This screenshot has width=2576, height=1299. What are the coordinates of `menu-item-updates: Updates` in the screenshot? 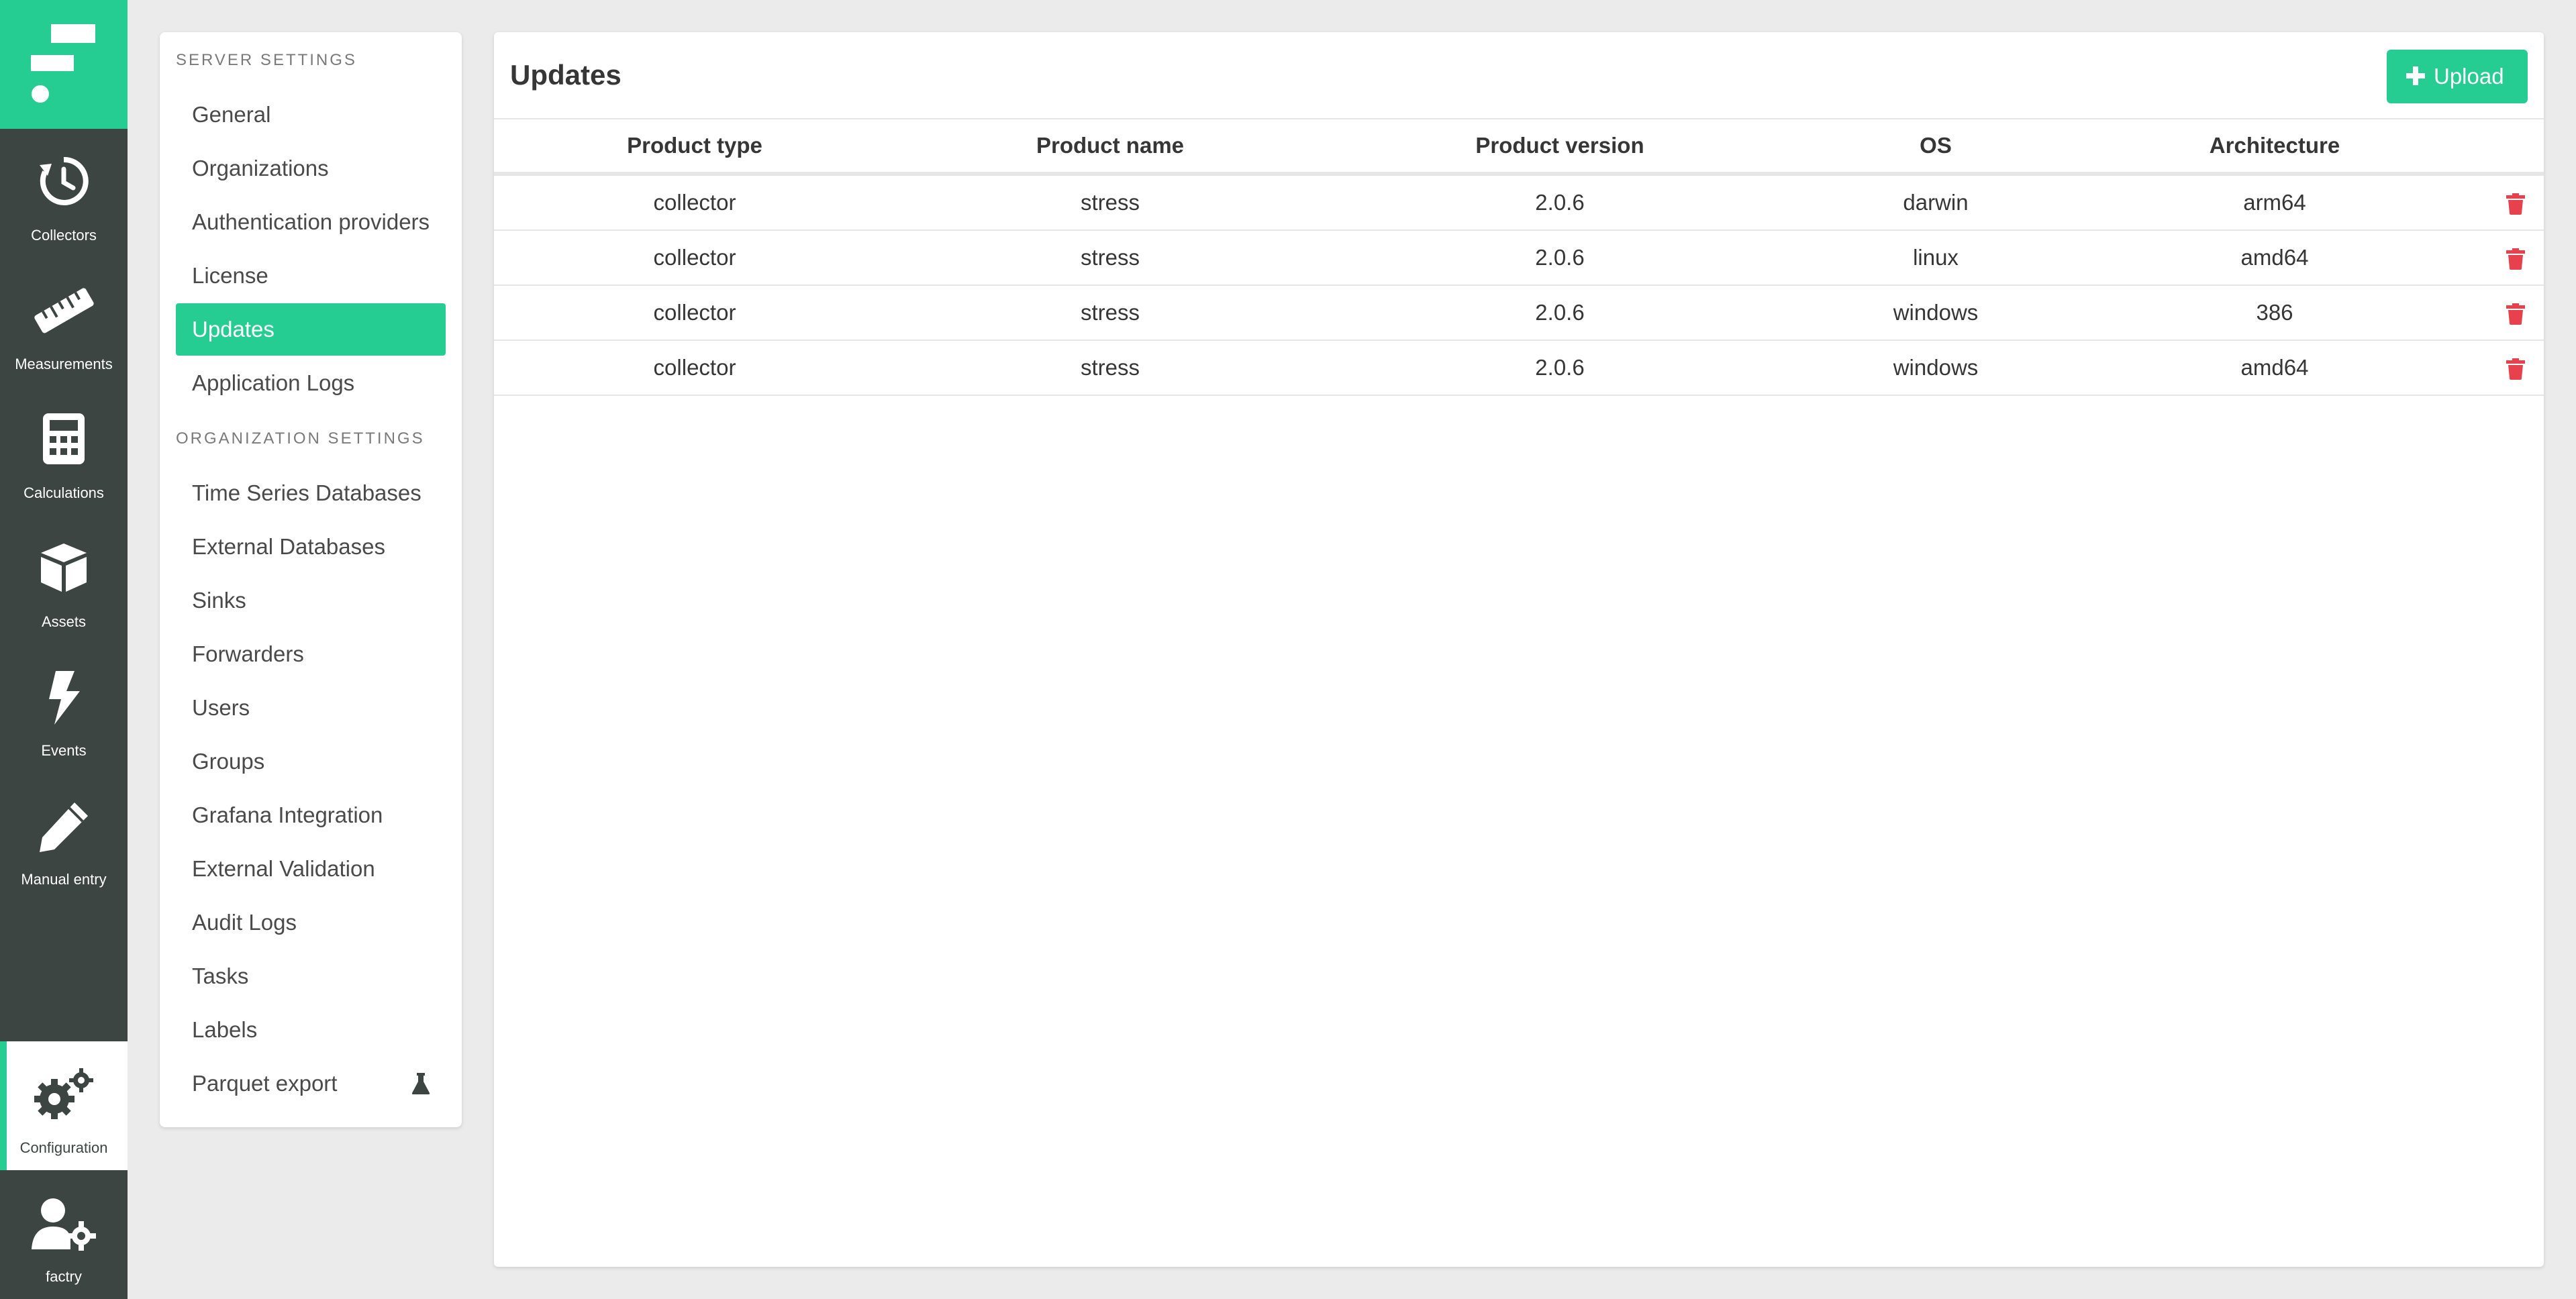 It's located at (311, 329).